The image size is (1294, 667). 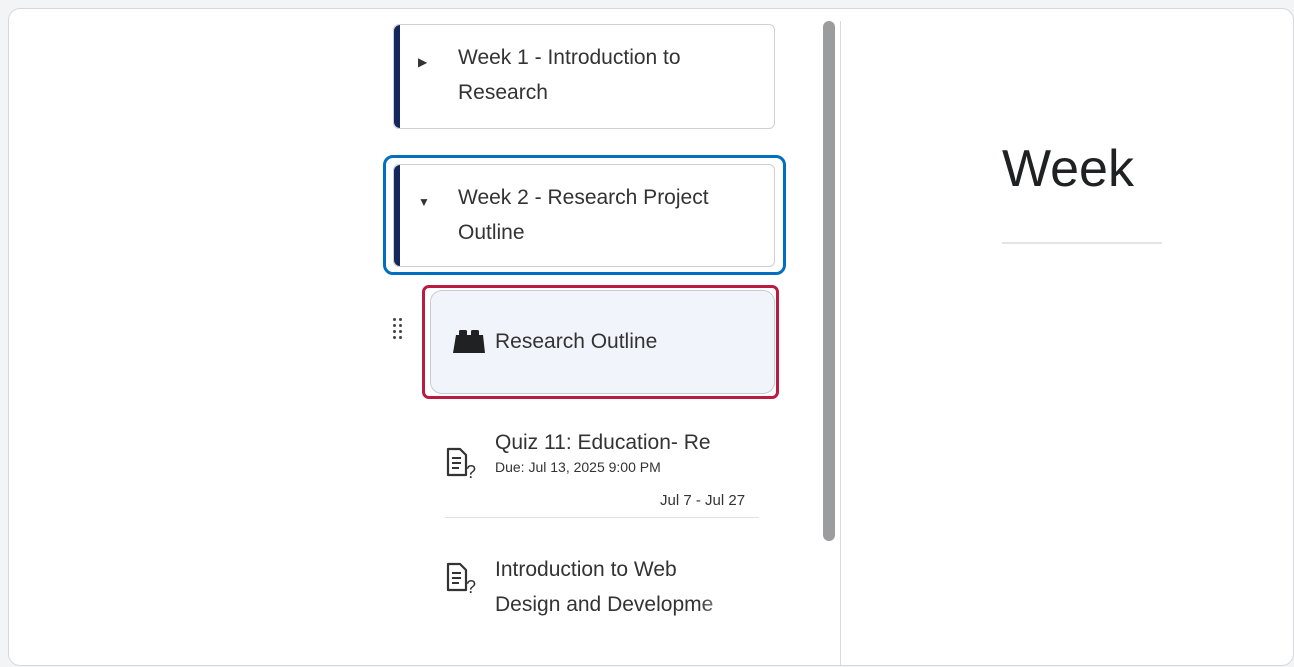 What do you see at coordinates (602, 517) in the screenshot?
I see `topic-divider` at bounding box center [602, 517].